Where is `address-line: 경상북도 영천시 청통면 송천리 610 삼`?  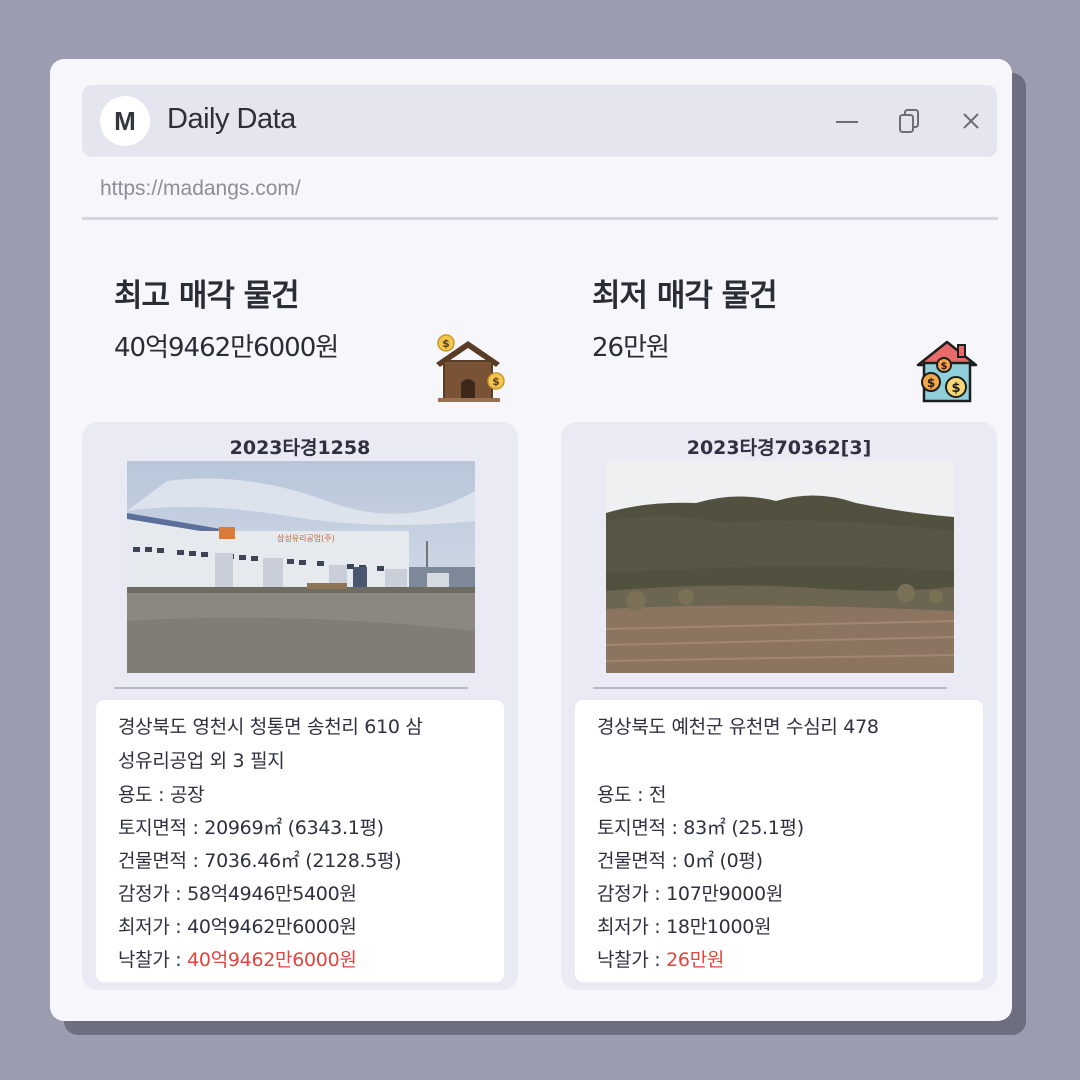
address-line: 경상북도 영천시 청통면 송천리 610 삼 is located at coordinates (270, 727).